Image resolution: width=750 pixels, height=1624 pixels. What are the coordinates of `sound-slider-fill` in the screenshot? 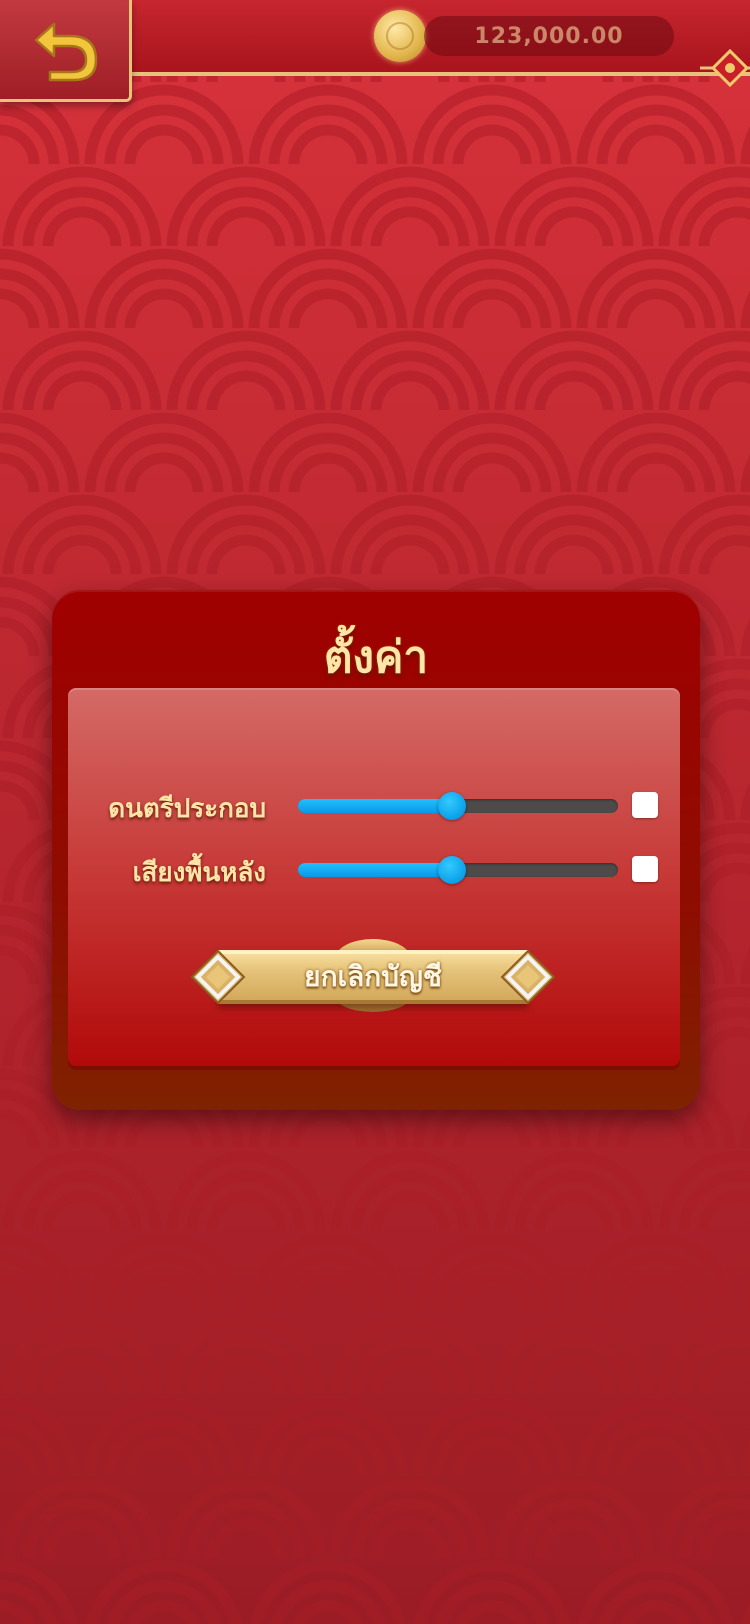 It's located at (375, 870).